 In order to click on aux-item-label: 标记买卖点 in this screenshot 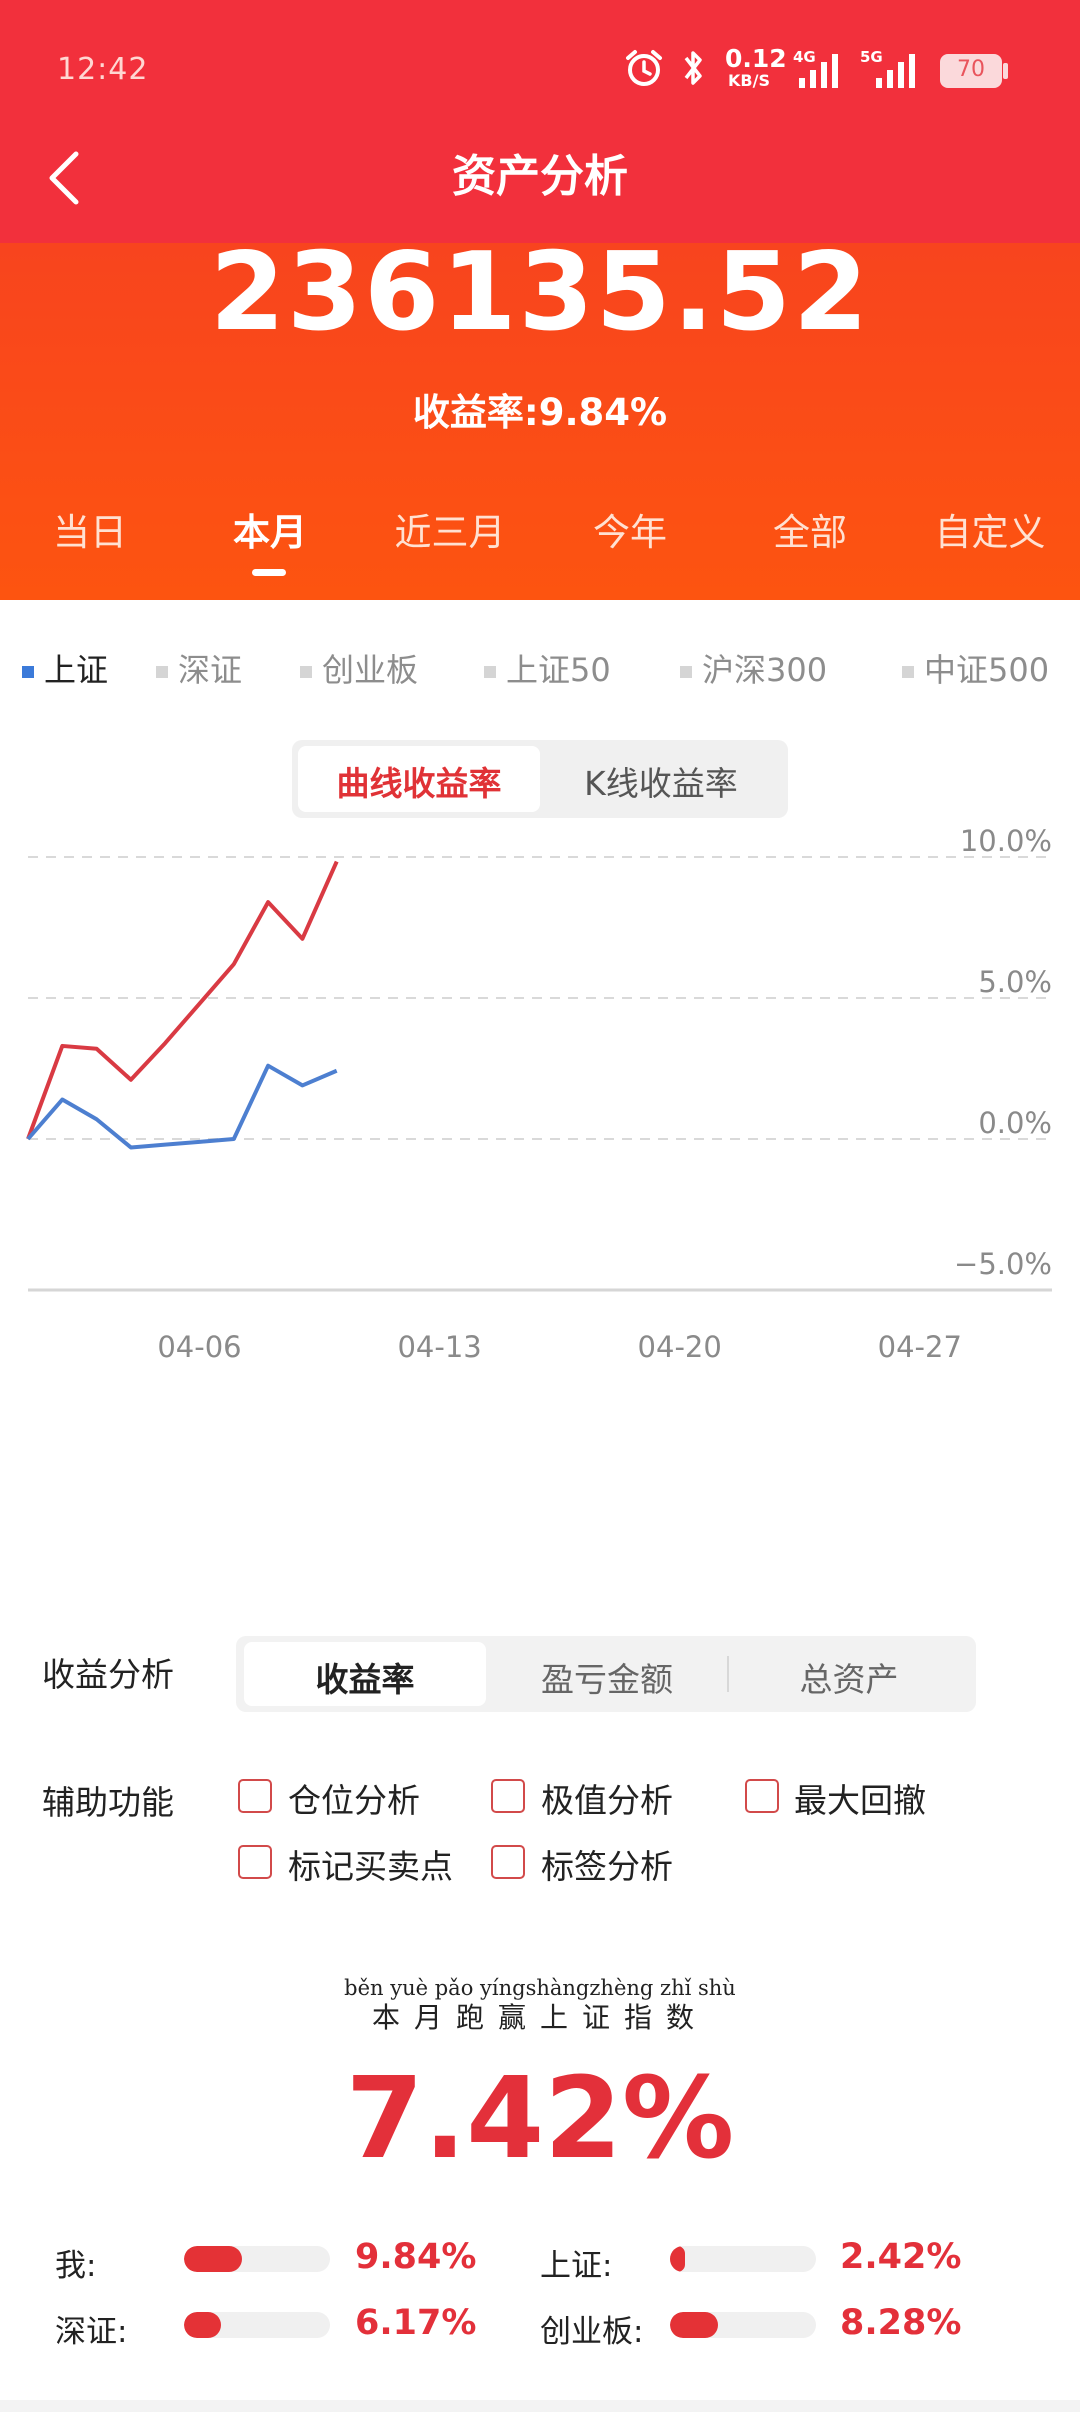, I will do `click(370, 1866)`.